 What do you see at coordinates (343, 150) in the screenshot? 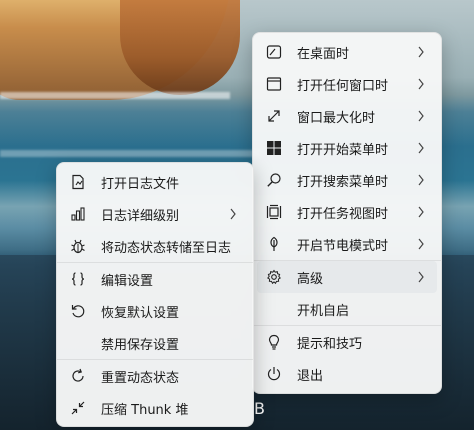
I see `menu-item-label: 打开开始菜单时` at bounding box center [343, 150].